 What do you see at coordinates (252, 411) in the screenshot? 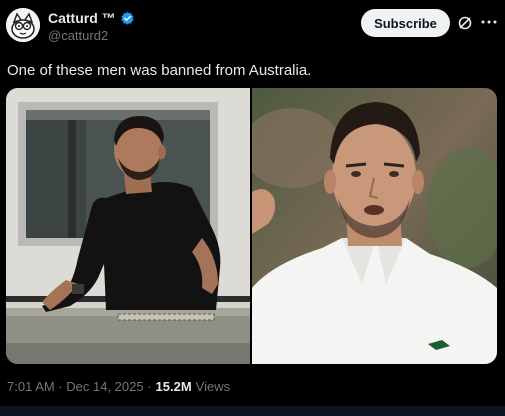
I see `bottom-divider` at bounding box center [252, 411].